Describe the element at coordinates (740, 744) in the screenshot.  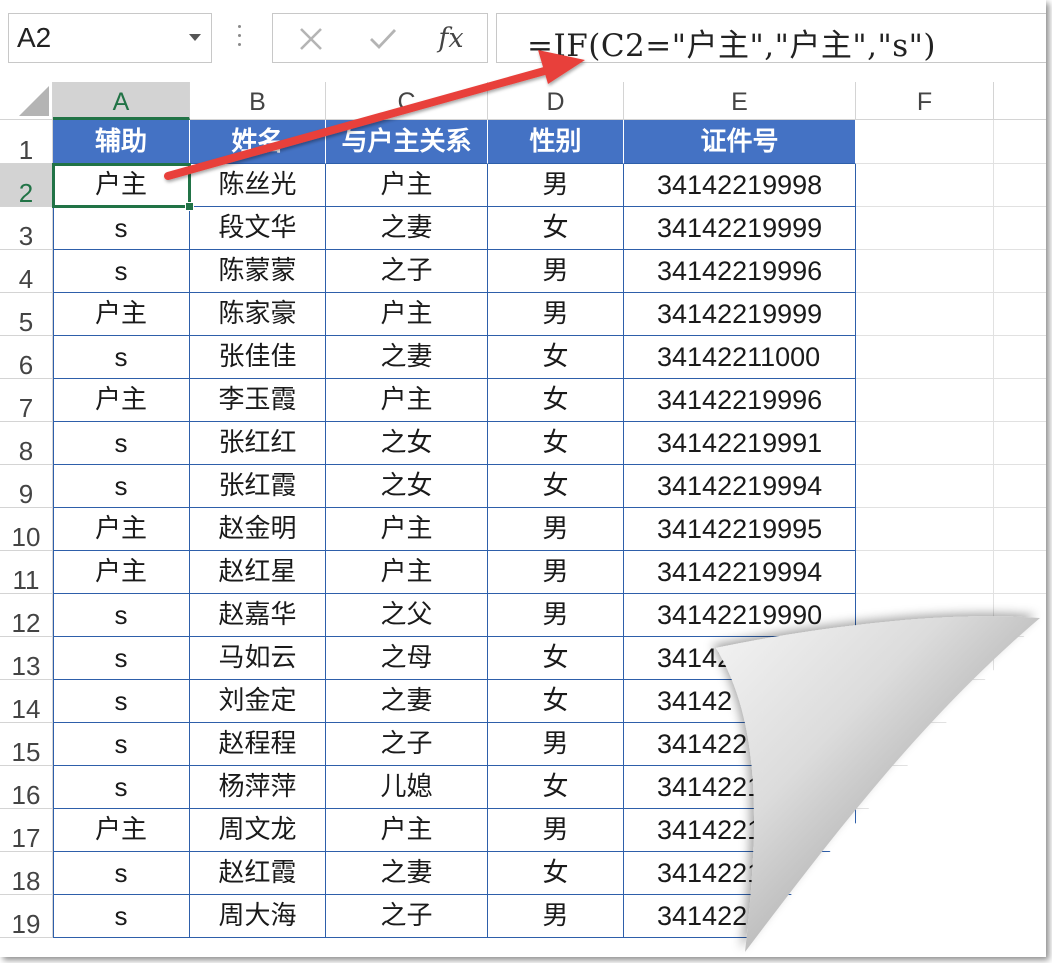
I see `table-cell: 341422` at that location.